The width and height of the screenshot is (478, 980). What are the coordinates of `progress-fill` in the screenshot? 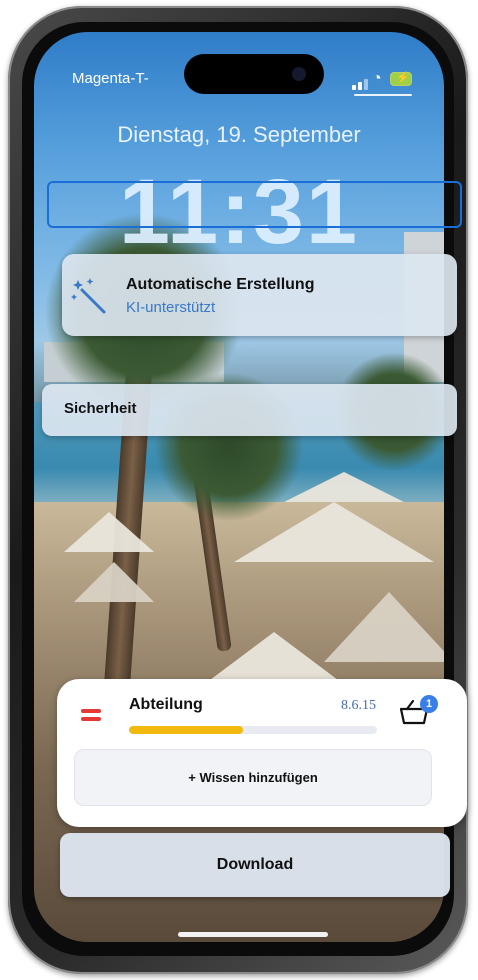 It's located at (186, 730).